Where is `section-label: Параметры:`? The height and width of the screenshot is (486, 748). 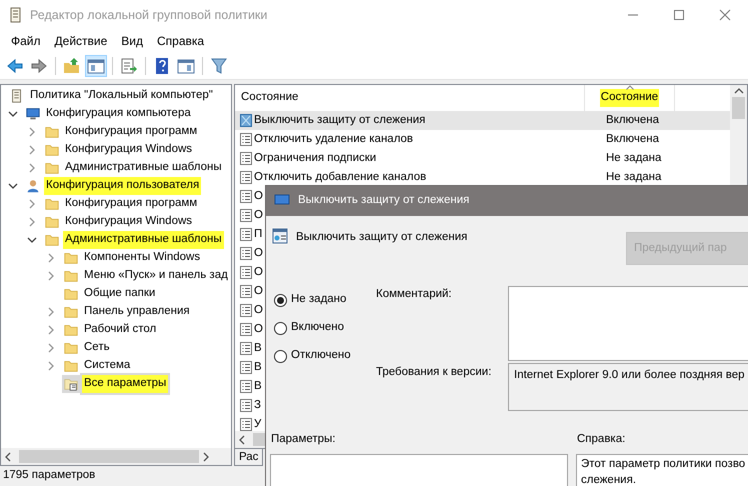 section-label: Параметры: is located at coordinates (303, 440).